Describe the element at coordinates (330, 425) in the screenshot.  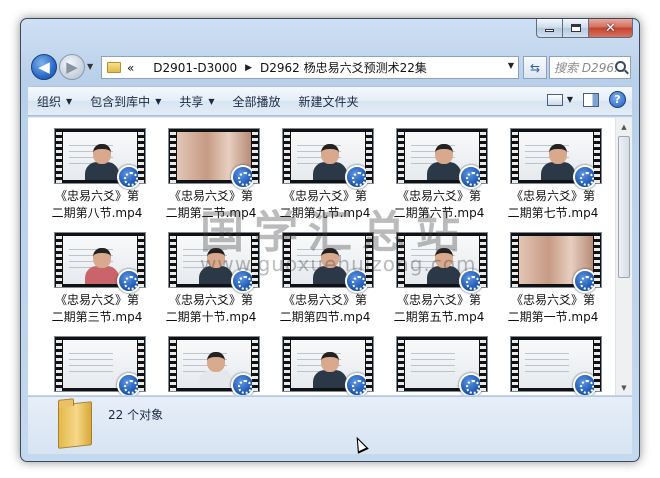
I see `details-pane: 22 个对象` at that location.